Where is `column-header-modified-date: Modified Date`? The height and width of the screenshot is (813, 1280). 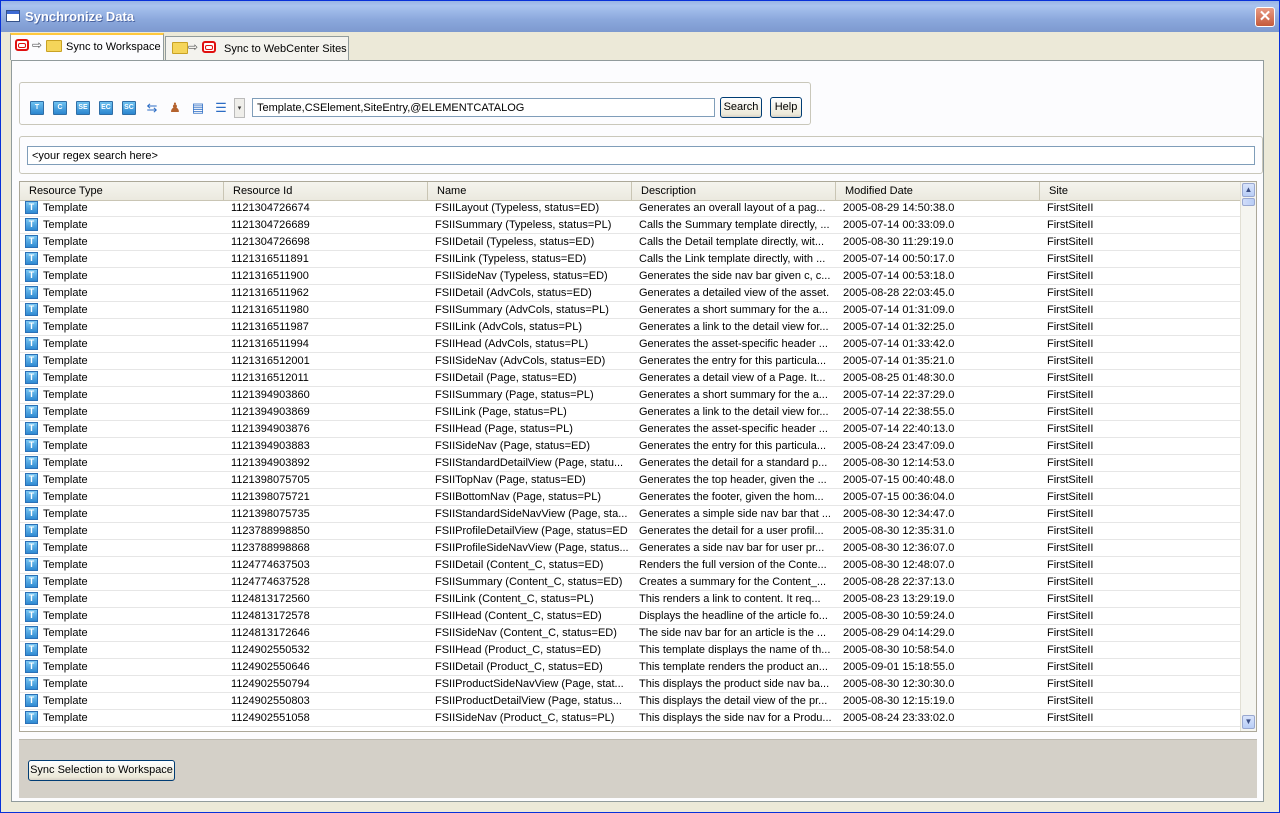
column-header-modified-date: Modified Date is located at coordinates (938, 191).